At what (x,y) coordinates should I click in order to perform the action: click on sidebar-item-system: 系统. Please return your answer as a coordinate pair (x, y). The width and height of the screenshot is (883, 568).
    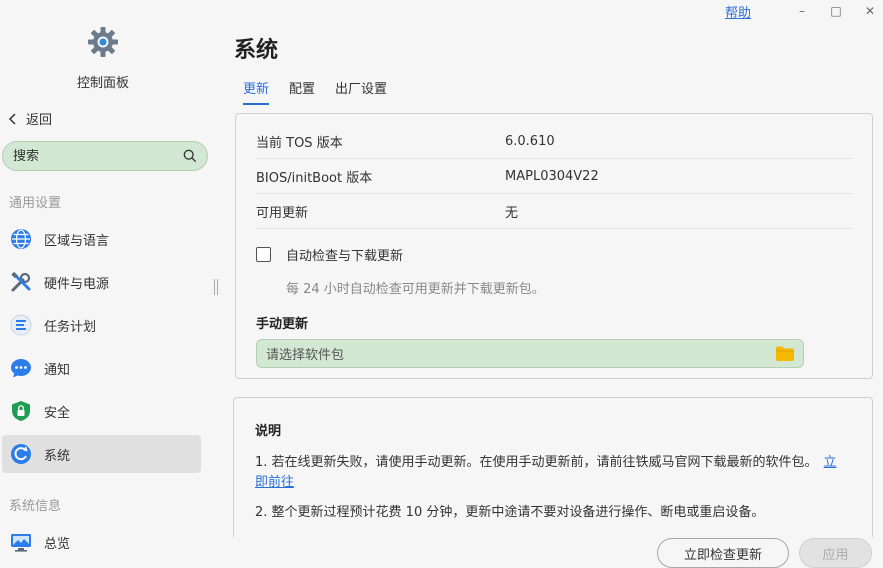
    Looking at the image, I should click on (101, 454).